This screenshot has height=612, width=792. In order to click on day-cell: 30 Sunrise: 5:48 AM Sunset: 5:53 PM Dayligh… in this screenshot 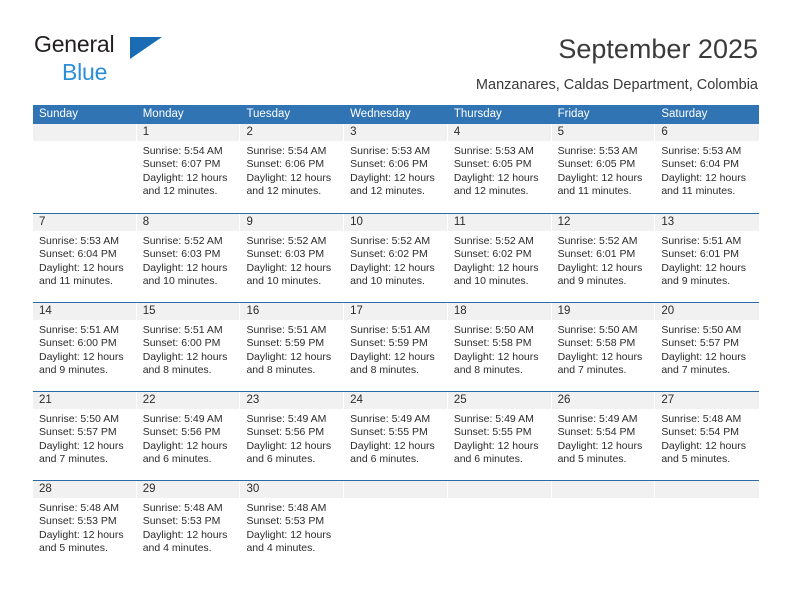, I will do `click(292, 525)`.